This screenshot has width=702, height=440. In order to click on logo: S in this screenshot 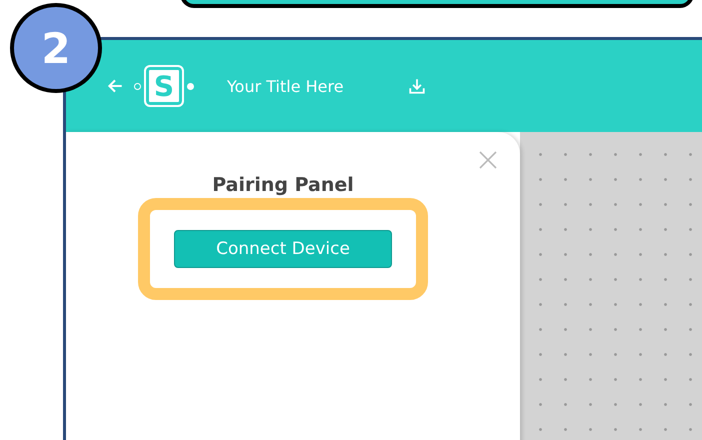, I will do `click(164, 86)`.